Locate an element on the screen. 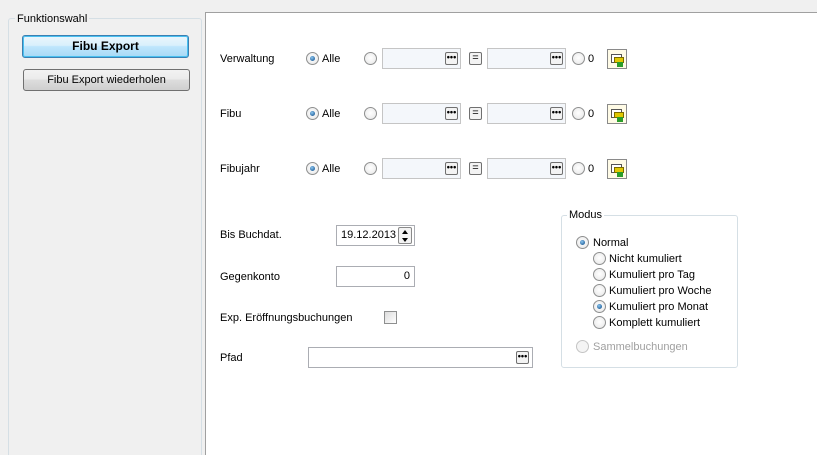  fibu-export-repeat-button: Fibu Export wiederholen is located at coordinates (106, 80).